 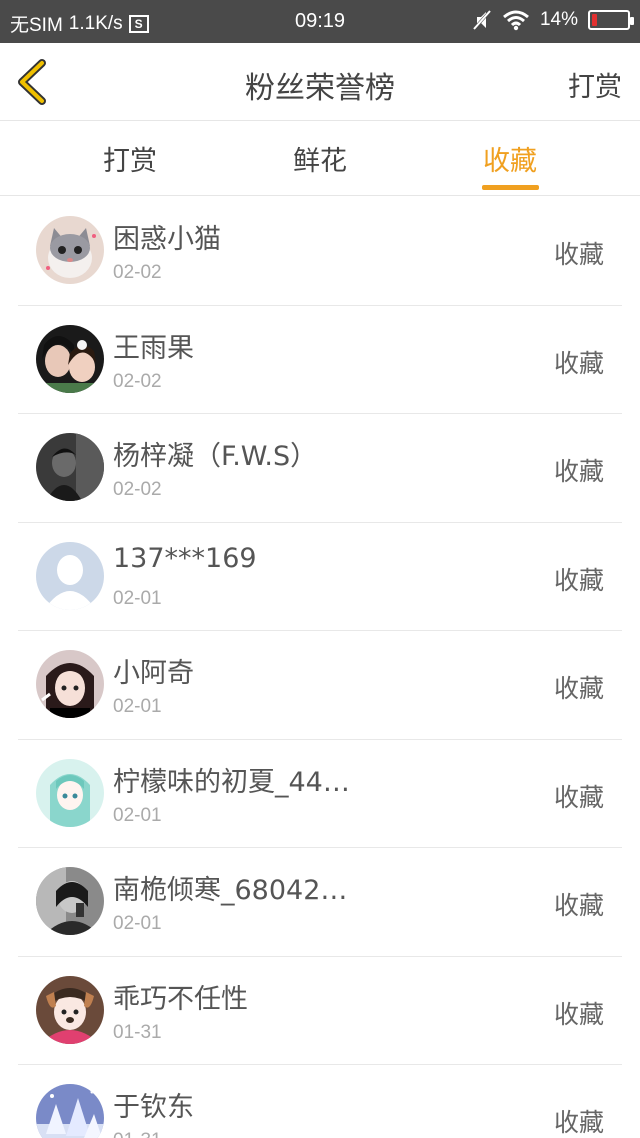 What do you see at coordinates (320, 88) in the screenshot?
I see `page-title: 粉丝荣誉榜` at bounding box center [320, 88].